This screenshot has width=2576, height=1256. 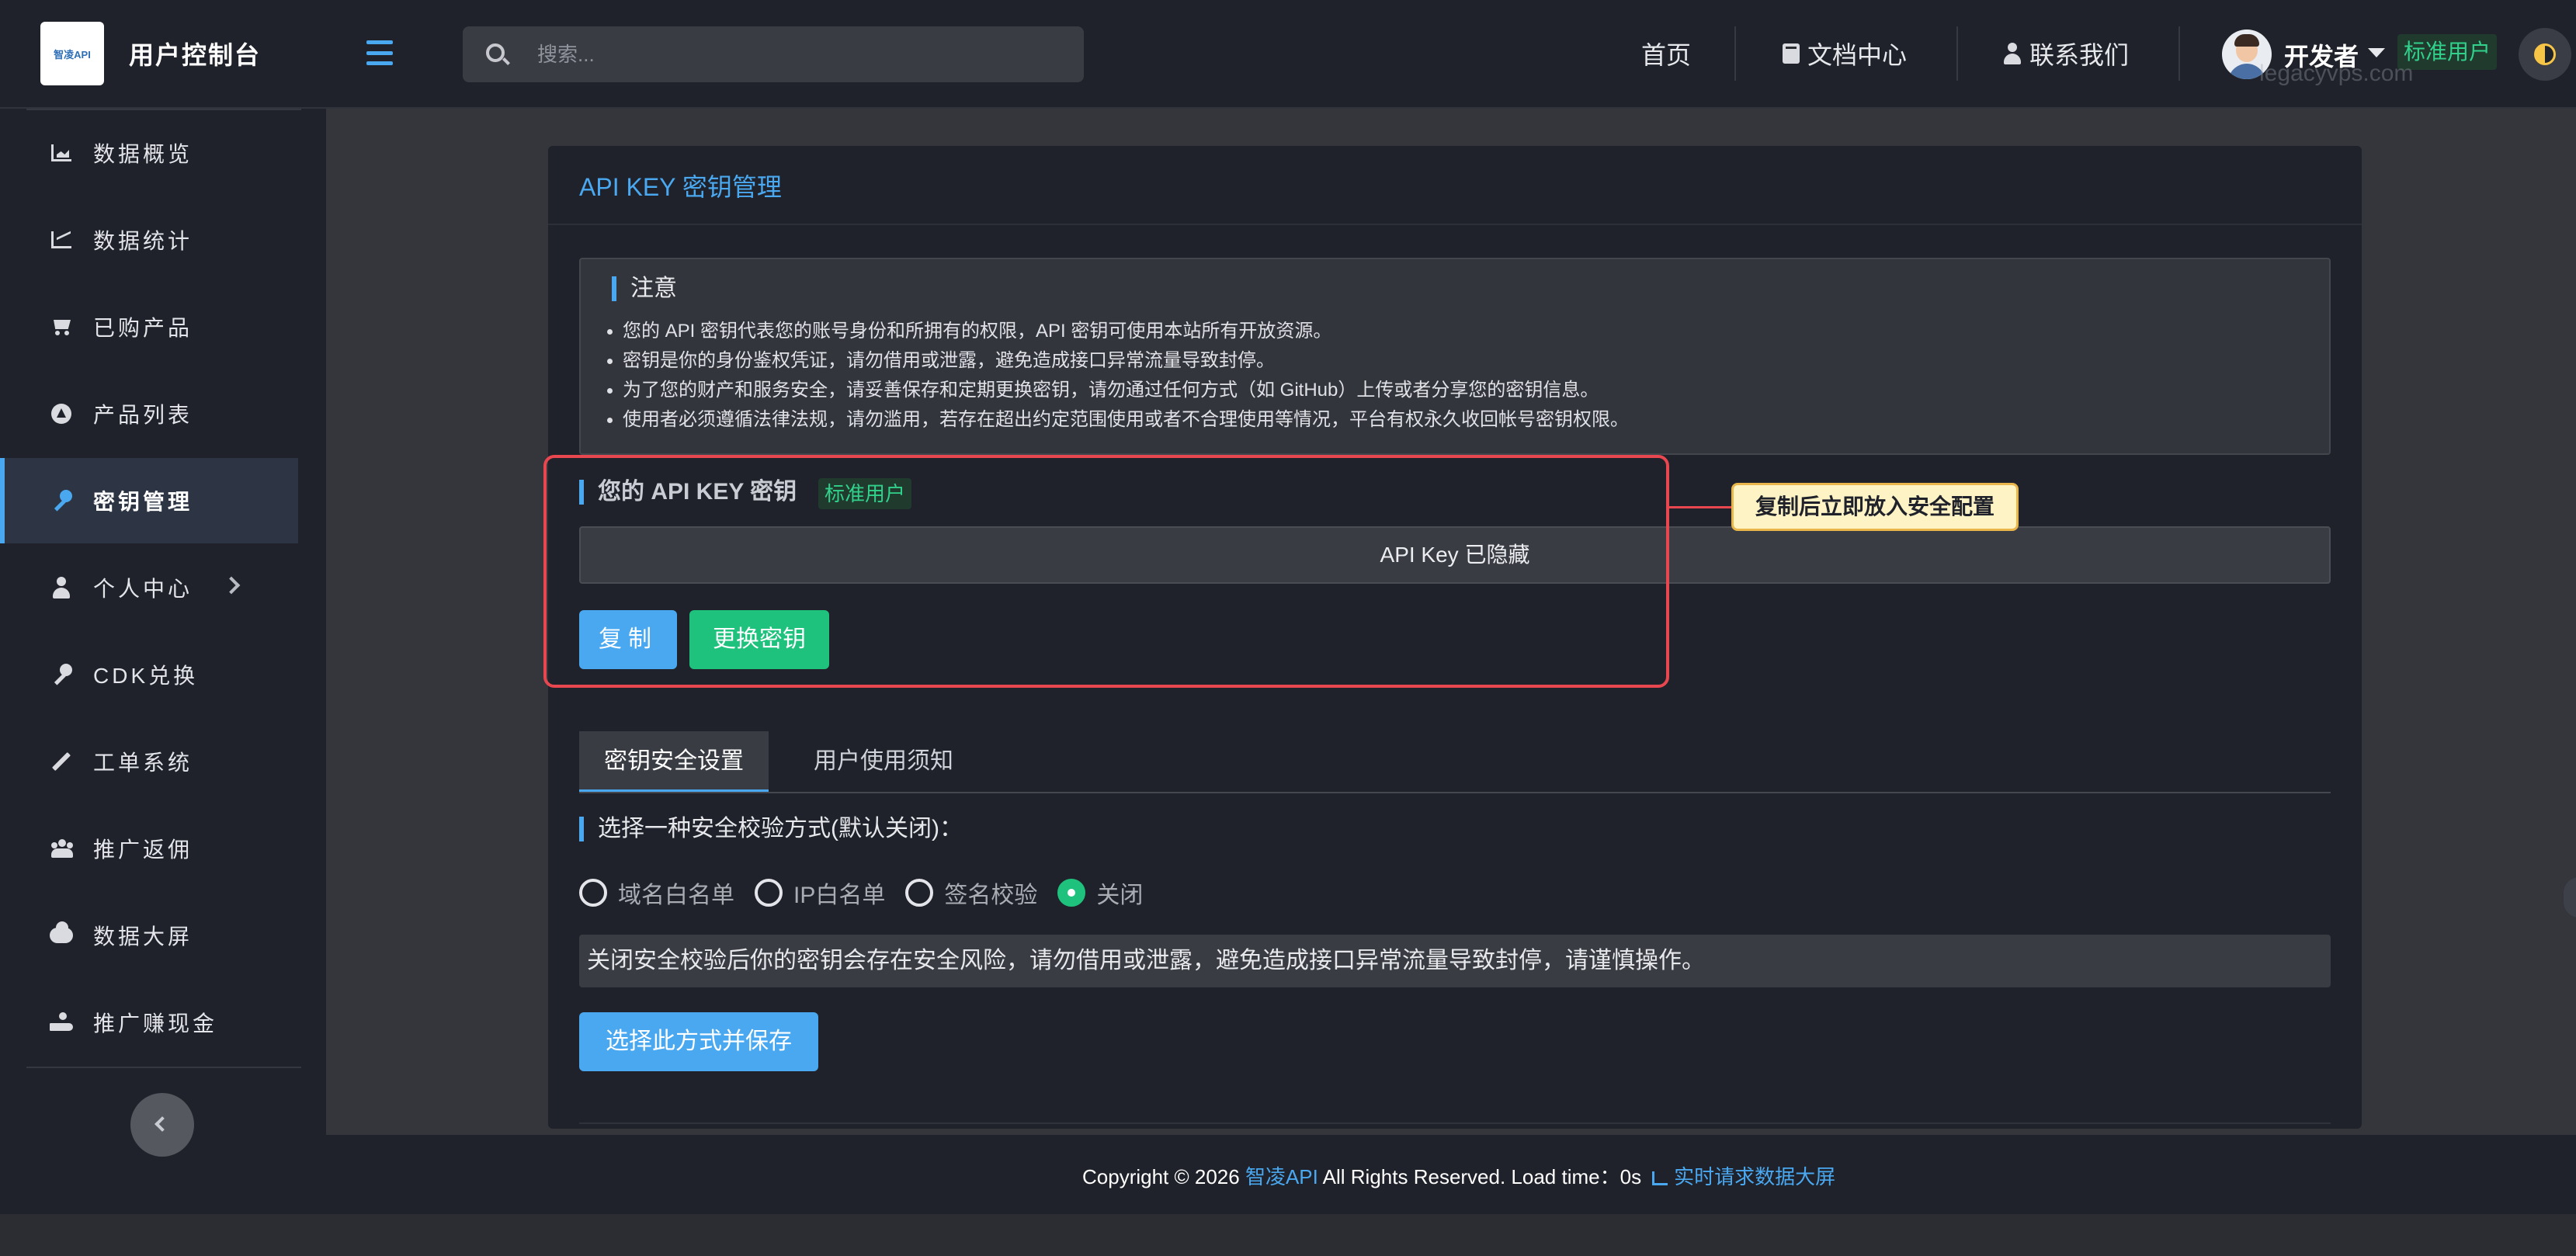 What do you see at coordinates (676, 895) in the screenshot?
I see `radio-label: 域名白名单` at bounding box center [676, 895].